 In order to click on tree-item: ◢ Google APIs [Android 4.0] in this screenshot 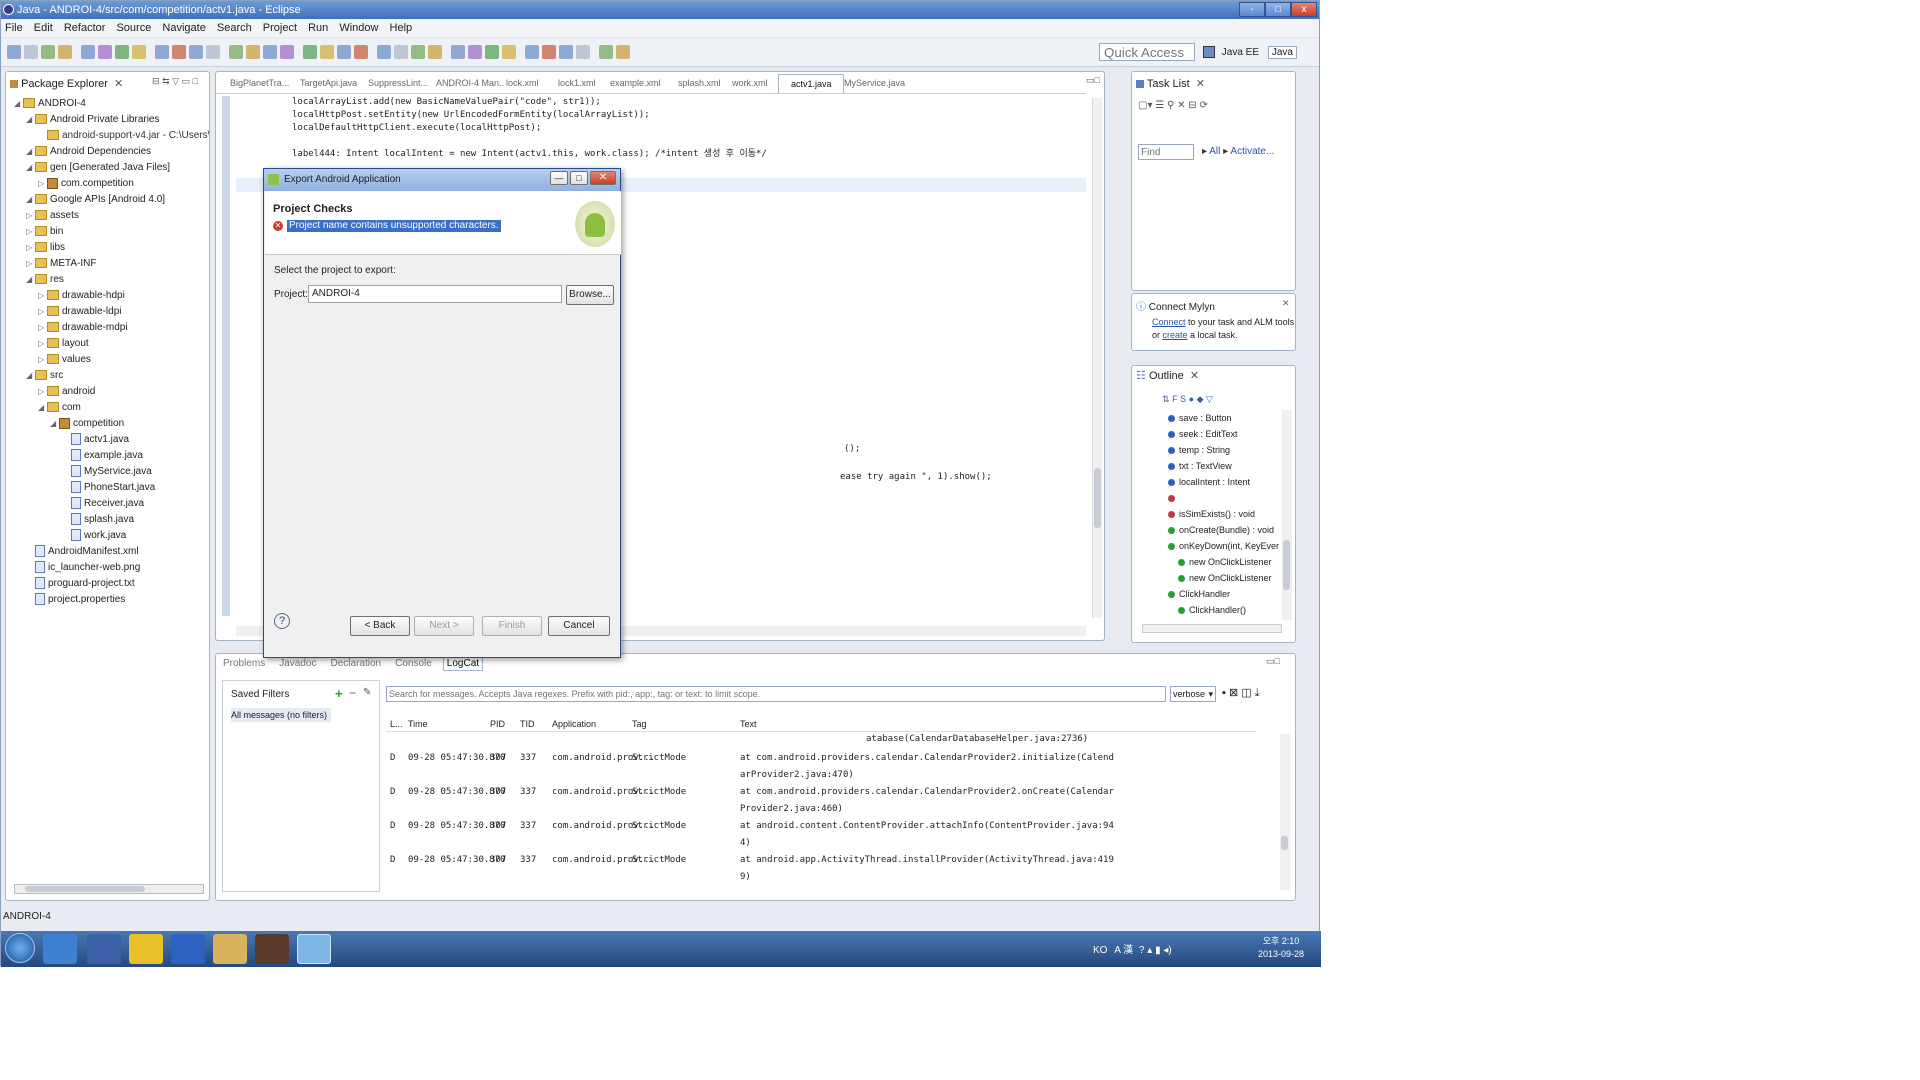, I will do `click(95, 200)`.